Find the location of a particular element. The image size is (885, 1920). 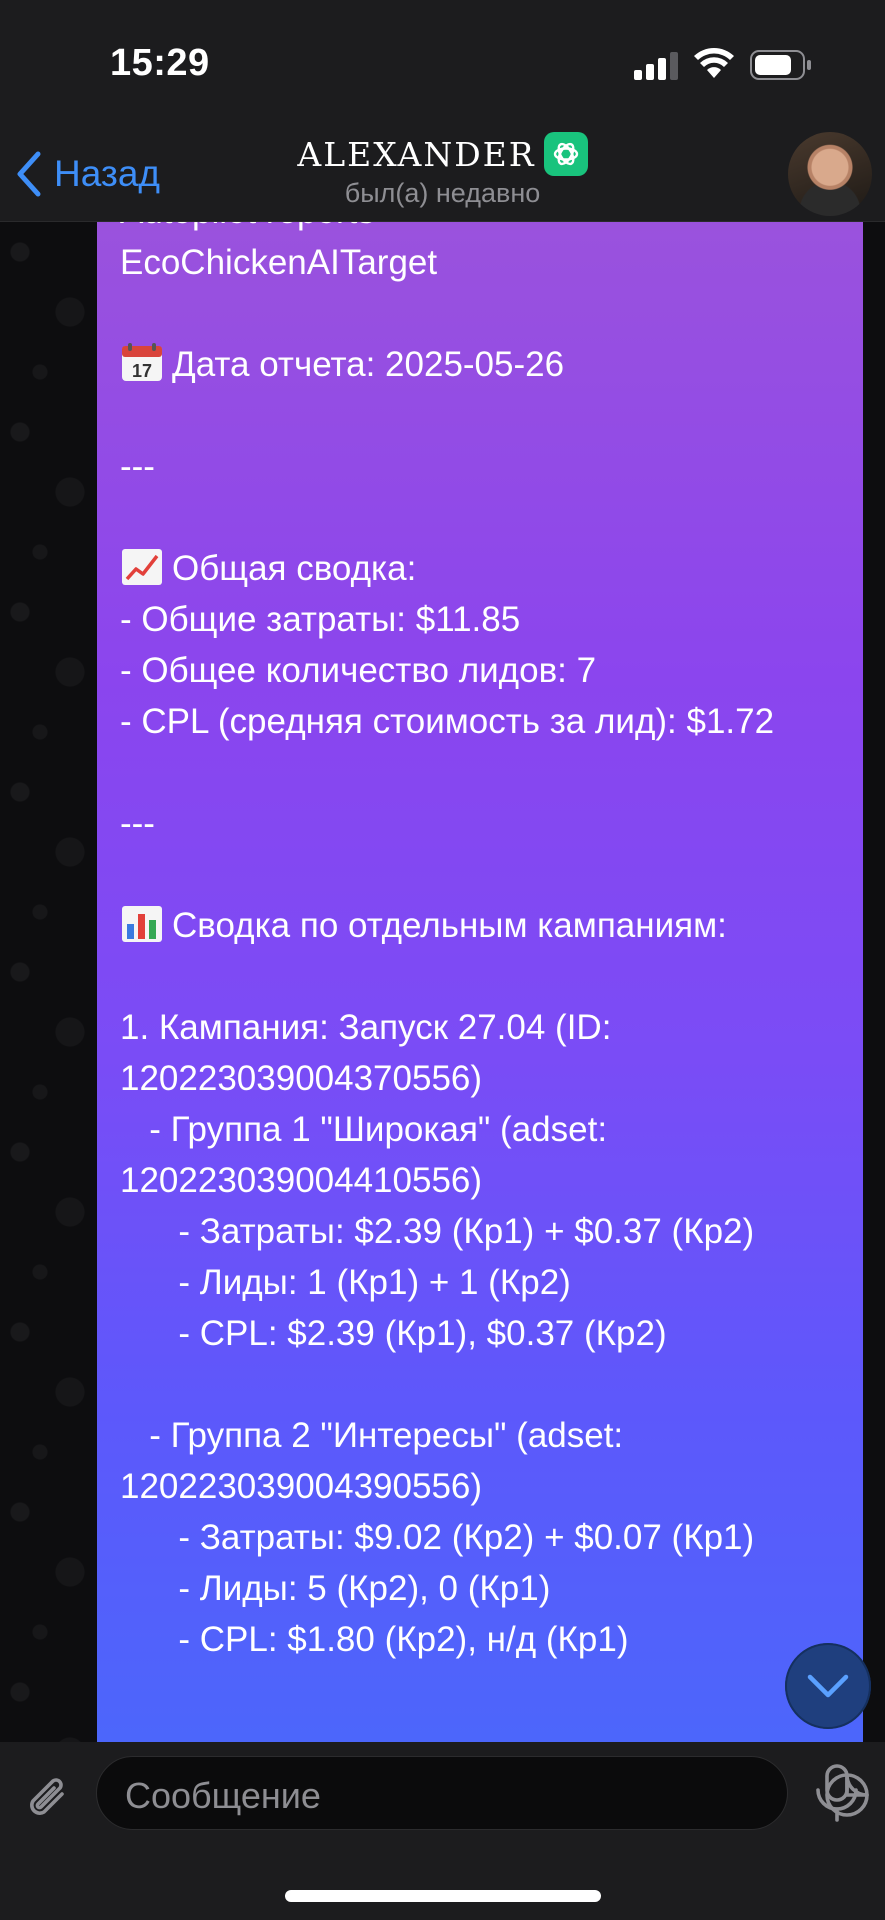

message-line-text: - Лиды: 5 (Кр2), 0 (Кр1) is located at coordinates (335, 1588).